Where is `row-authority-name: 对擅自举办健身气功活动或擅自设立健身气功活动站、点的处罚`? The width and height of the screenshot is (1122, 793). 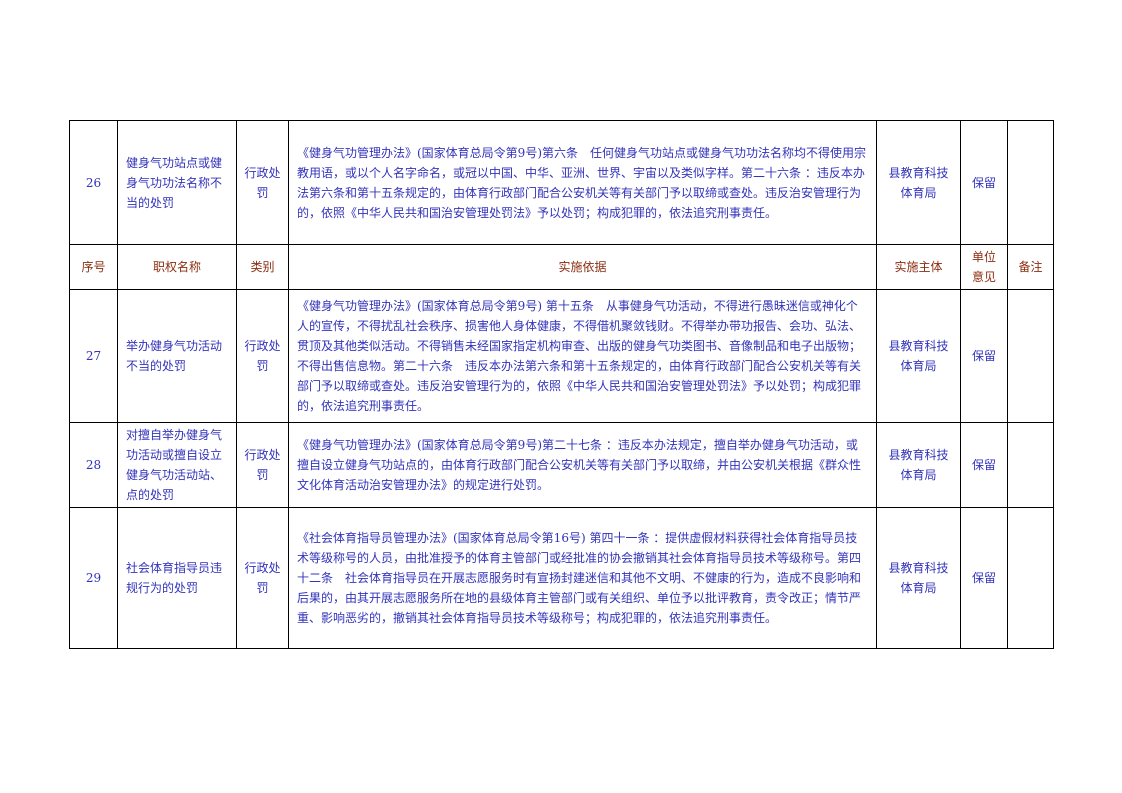 row-authority-name: 对擅自举办健身气功活动或擅自设立健身气功活动站、点的处罚 is located at coordinates (177, 465).